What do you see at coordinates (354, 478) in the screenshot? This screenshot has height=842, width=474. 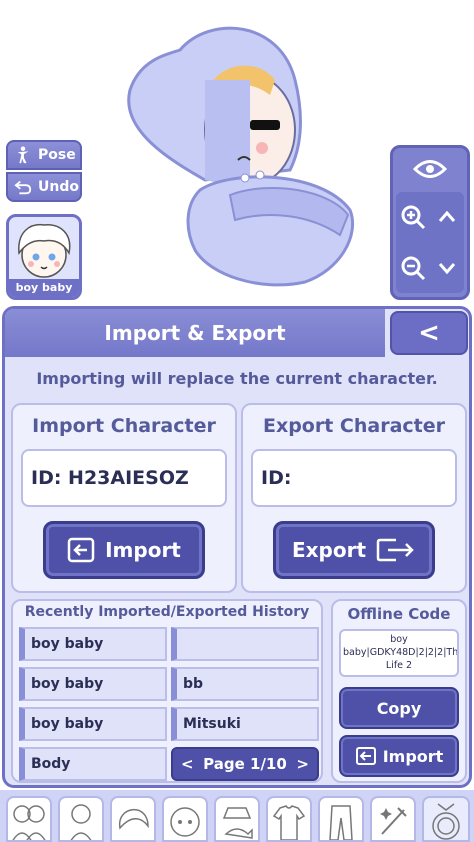 I see `export-id-field: ID:` at bounding box center [354, 478].